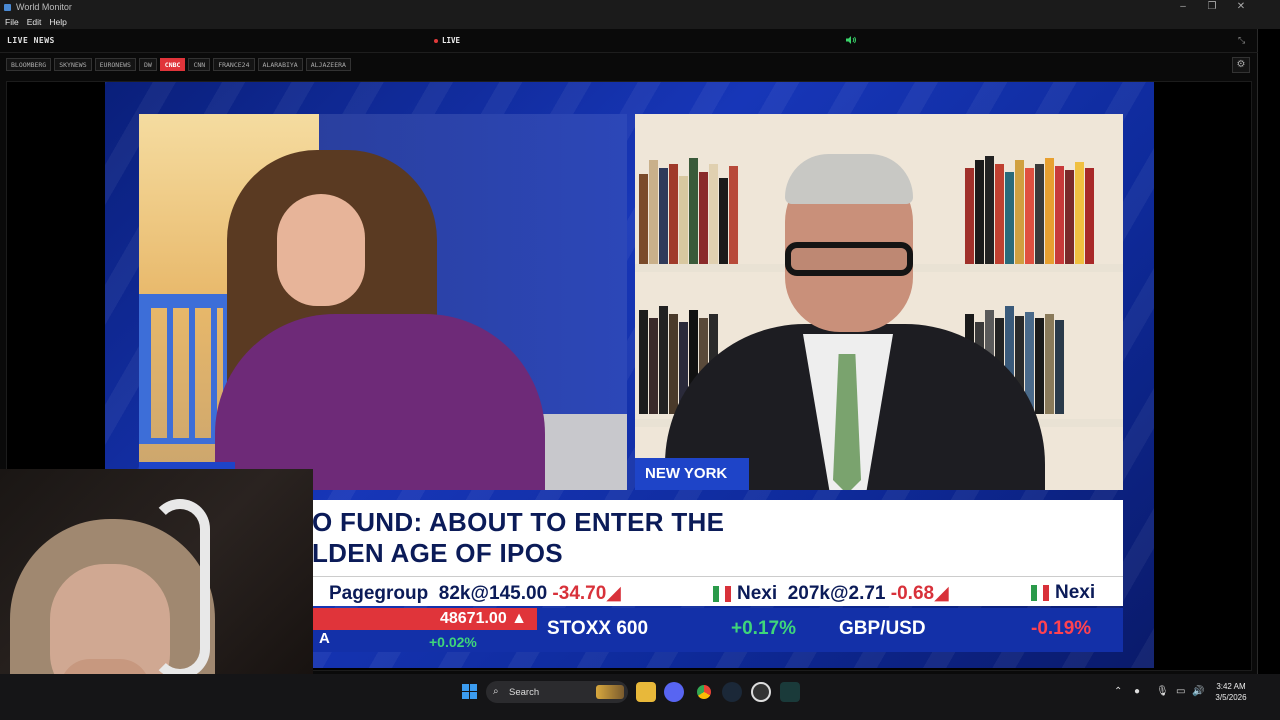  What do you see at coordinates (31, 40) in the screenshot?
I see `panel-title: LIVE NEWS` at bounding box center [31, 40].